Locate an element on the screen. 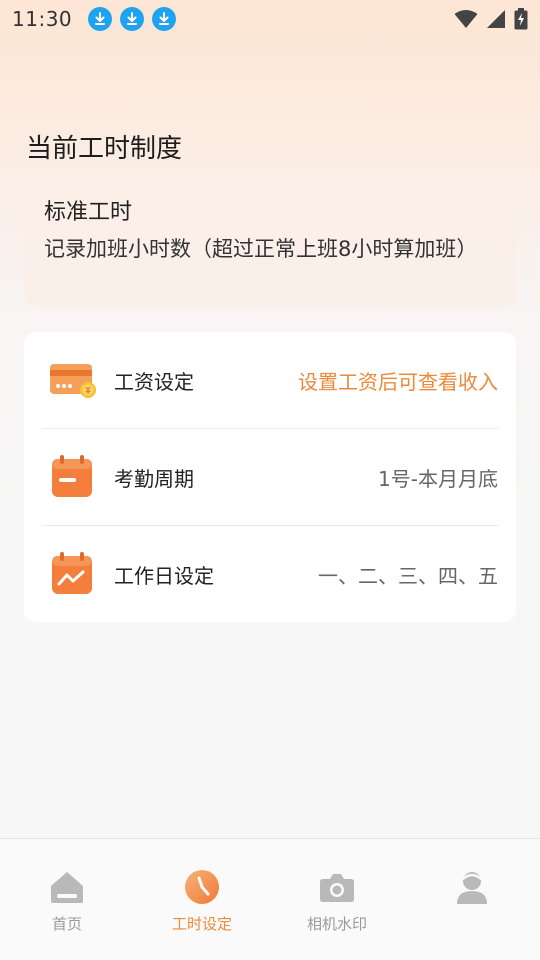  nav-item-profile is located at coordinates (472, 902).